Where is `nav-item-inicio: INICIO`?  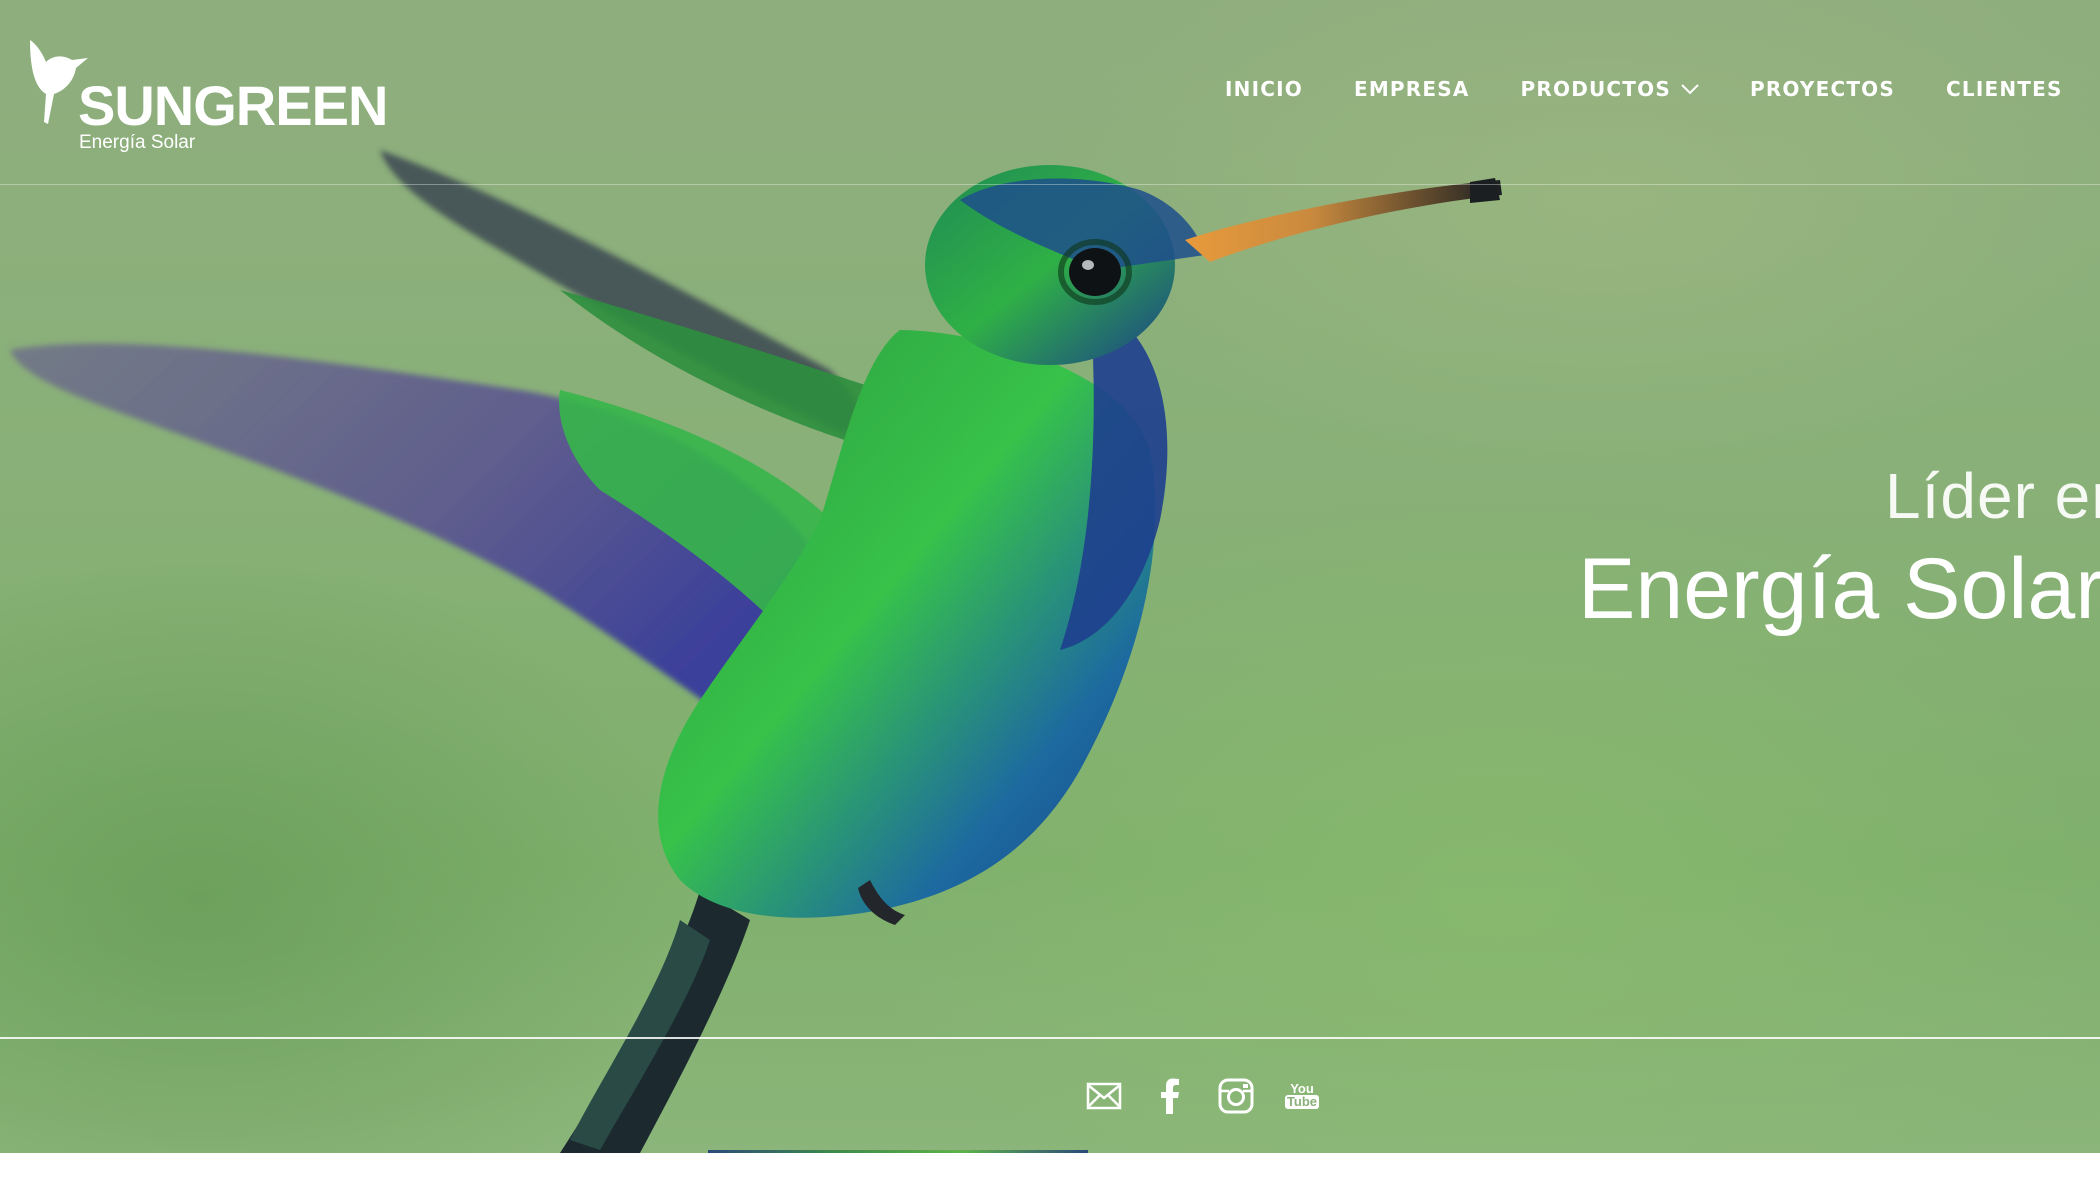 nav-item-inicio: INICIO is located at coordinates (1264, 89).